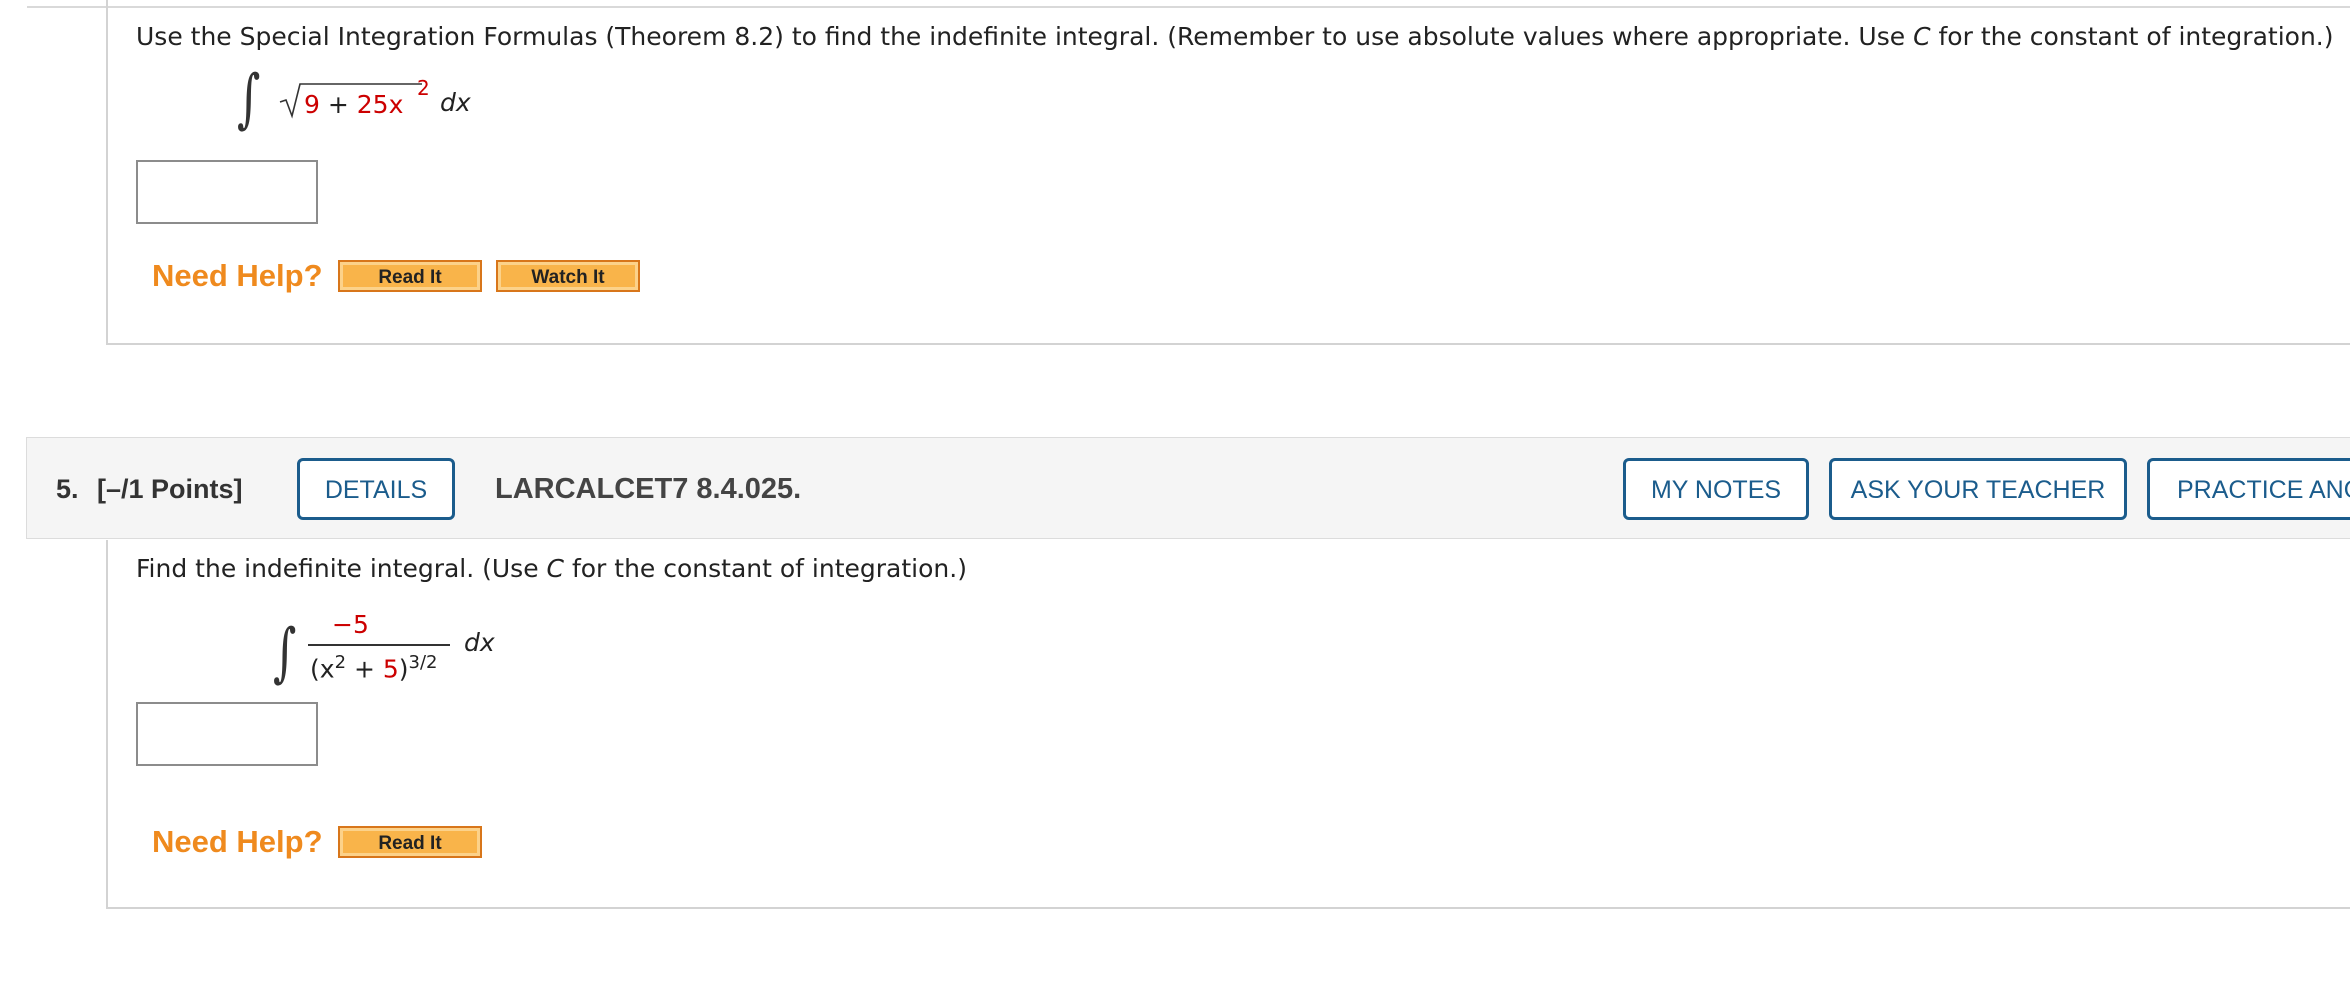 This screenshot has width=2350, height=990. Describe the element at coordinates (376, 489) in the screenshot. I see `details-button: DETAILS` at that location.